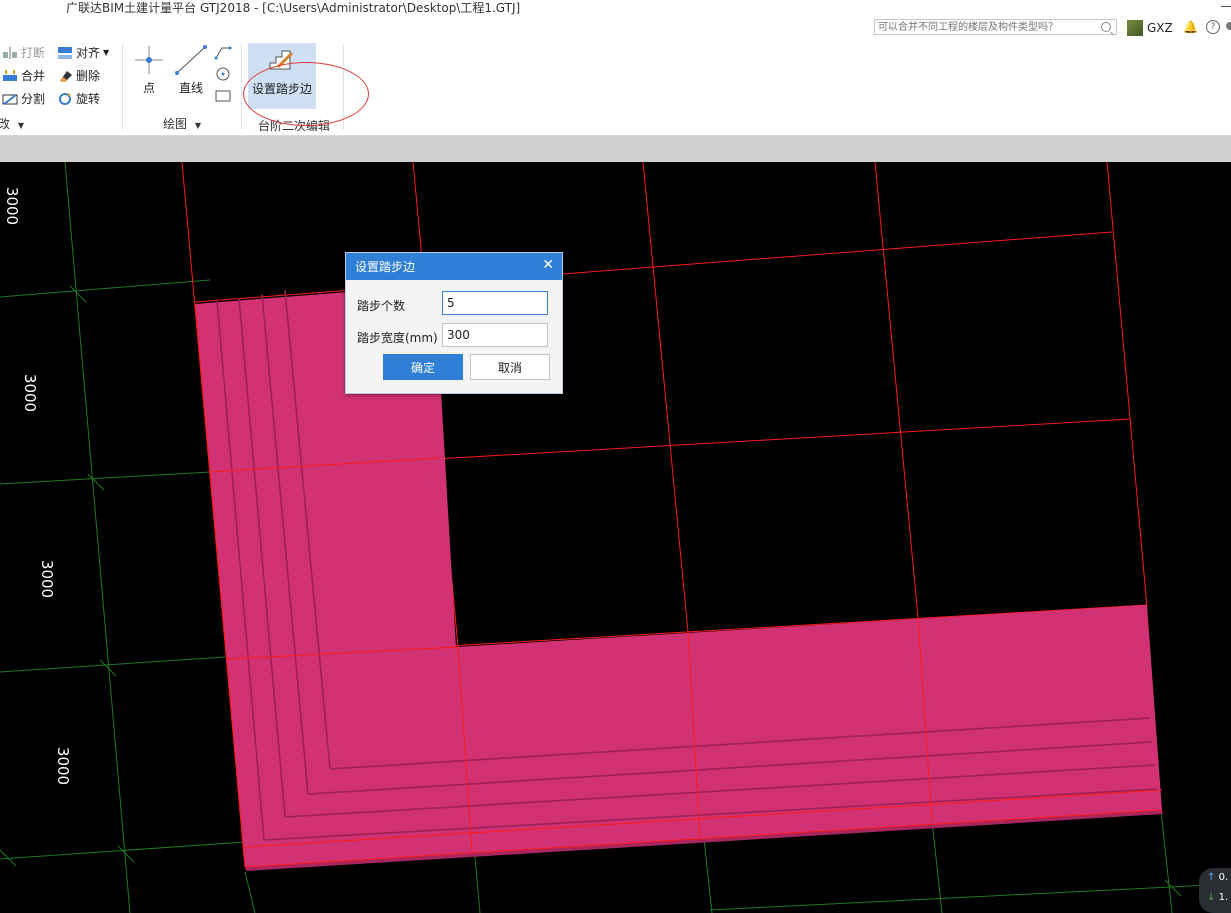  Describe the element at coordinates (1211, 877) in the screenshot. I see `arrow-up-icon: ↑` at that location.